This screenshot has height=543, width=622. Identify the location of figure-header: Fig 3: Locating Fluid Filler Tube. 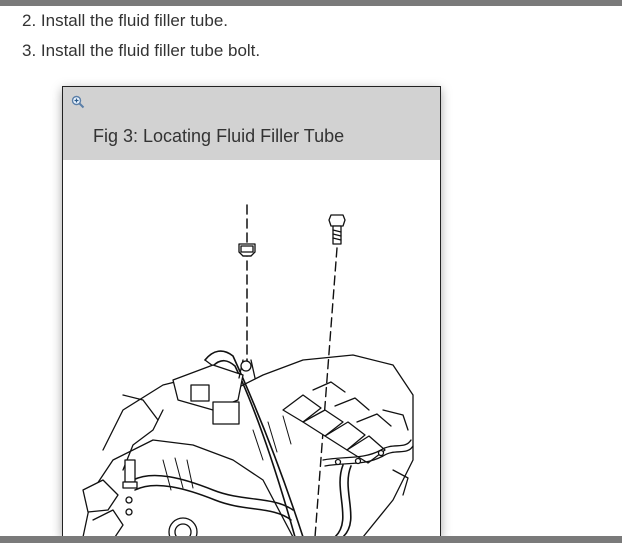
(251, 123).